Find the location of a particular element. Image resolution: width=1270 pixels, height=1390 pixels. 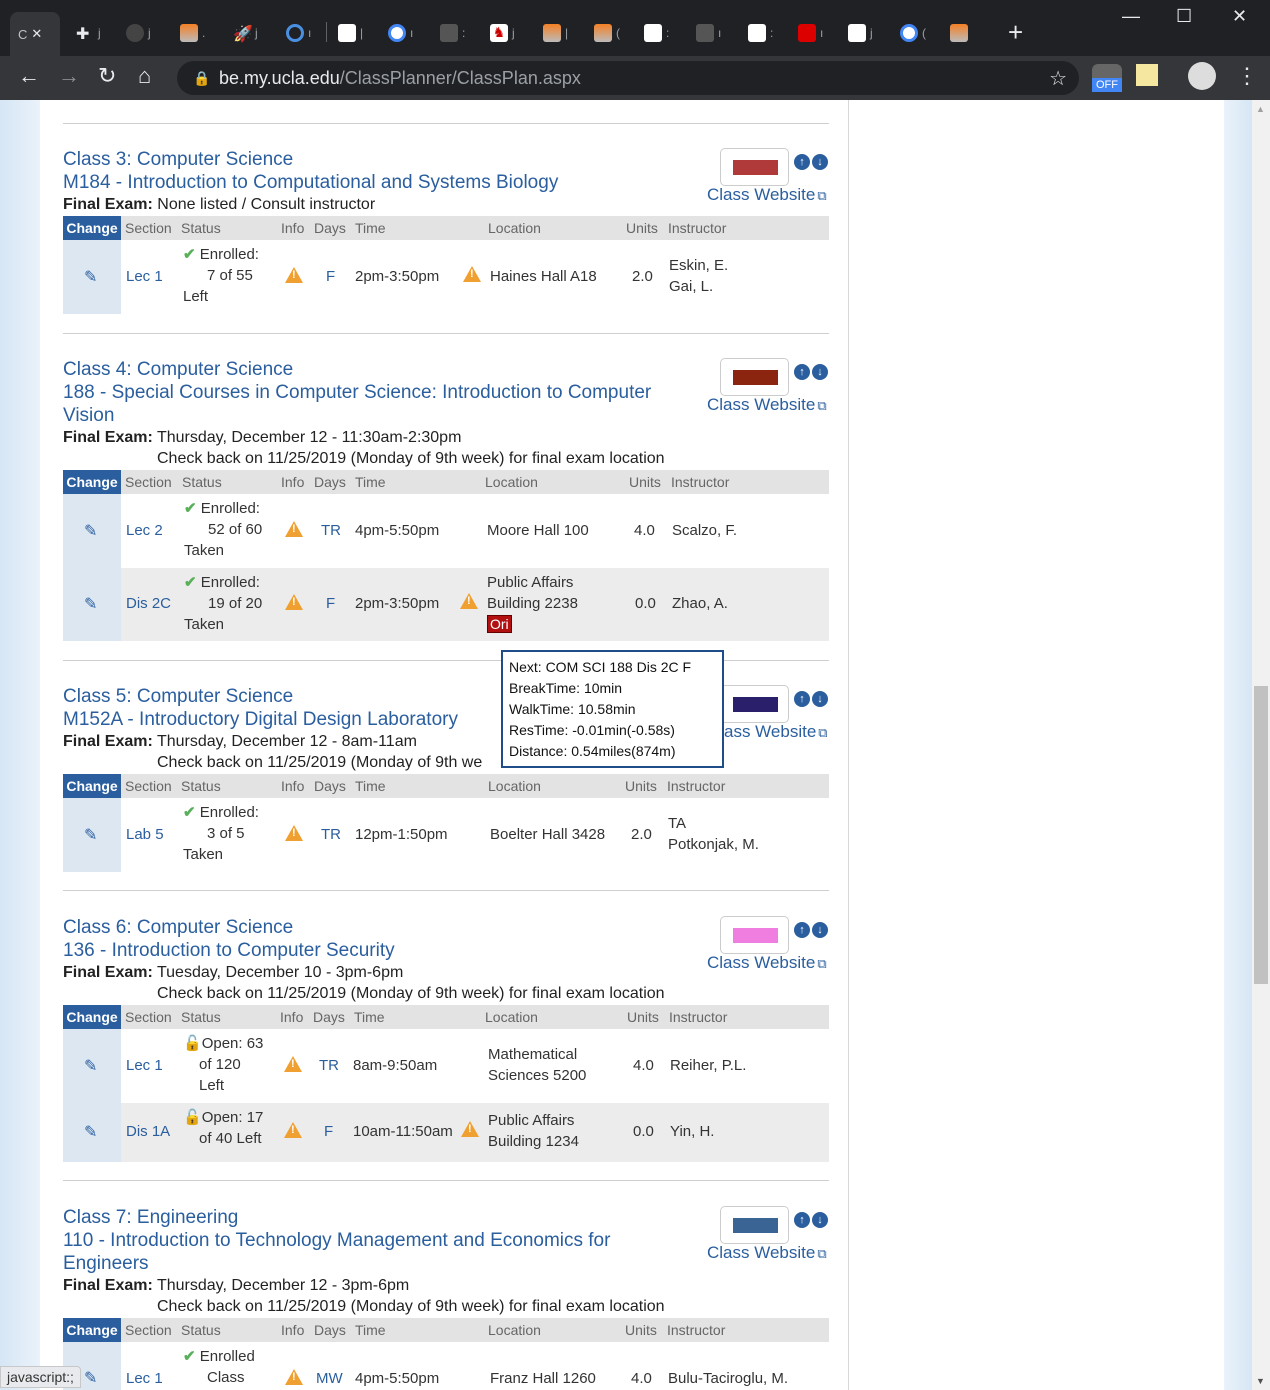

tab-extensions: ✚ j is located at coordinates (93, 33).